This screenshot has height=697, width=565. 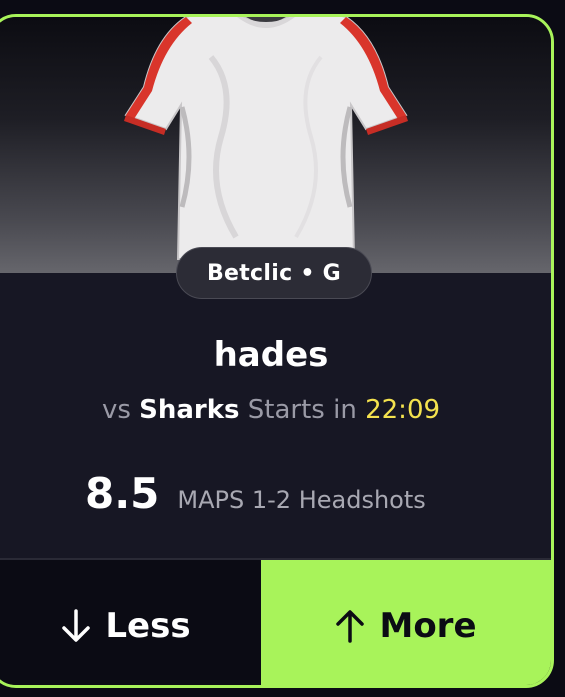 What do you see at coordinates (428, 625) in the screenshot?
I see `more-label: More` at bounding box center [428, 625].